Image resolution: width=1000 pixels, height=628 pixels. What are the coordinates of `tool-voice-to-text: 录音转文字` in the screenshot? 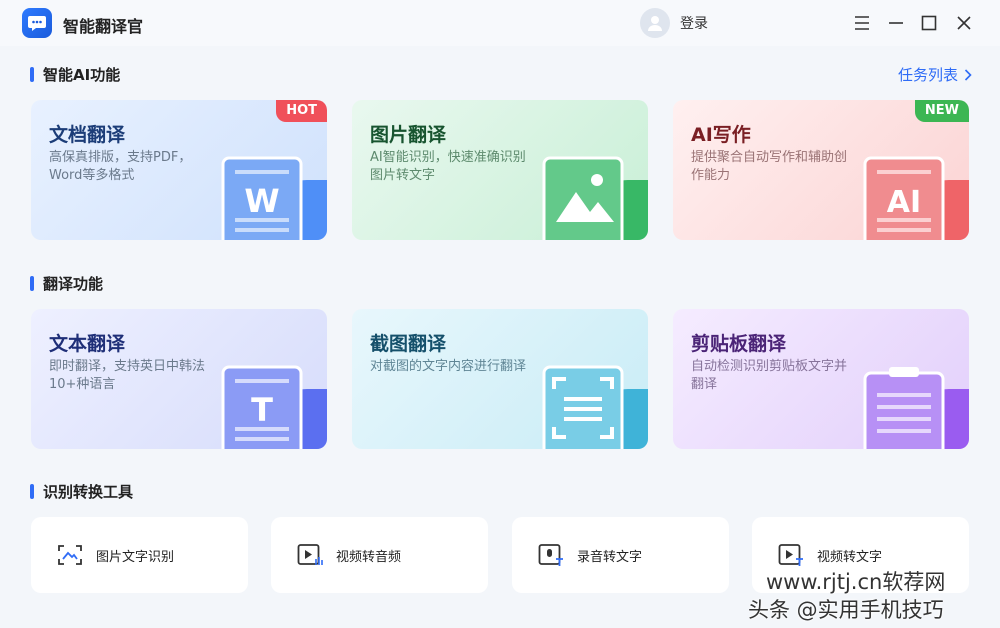 It's located at (620, 555).